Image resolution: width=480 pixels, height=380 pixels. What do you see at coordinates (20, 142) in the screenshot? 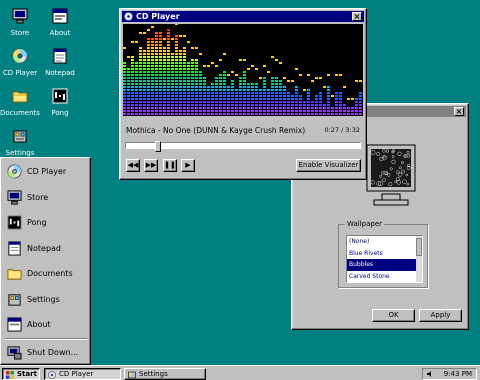
I see `desktop-icon-settings: Settings` at bounding box center [20, 142].